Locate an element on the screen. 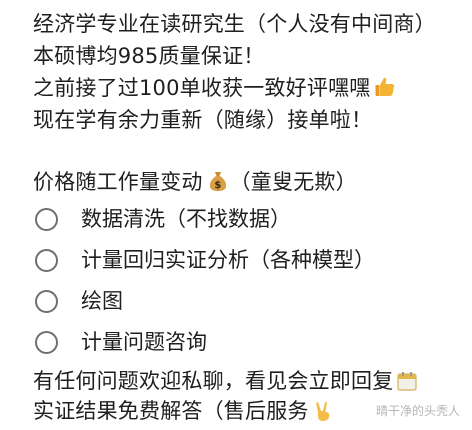 Image resolution: width=472 pixels, height=430 pixels. option-label: 数据清洗（不找数据） is located at coordinates (186, 219).